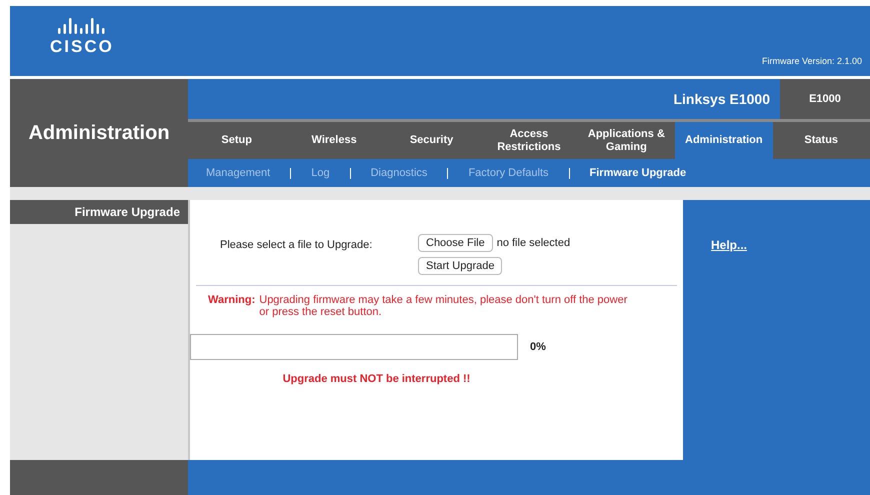 The image size is (870, 495). Describe the element at coordinates (334, 140) in the screenshot. I see `nav-tab: Wireless` at that location.